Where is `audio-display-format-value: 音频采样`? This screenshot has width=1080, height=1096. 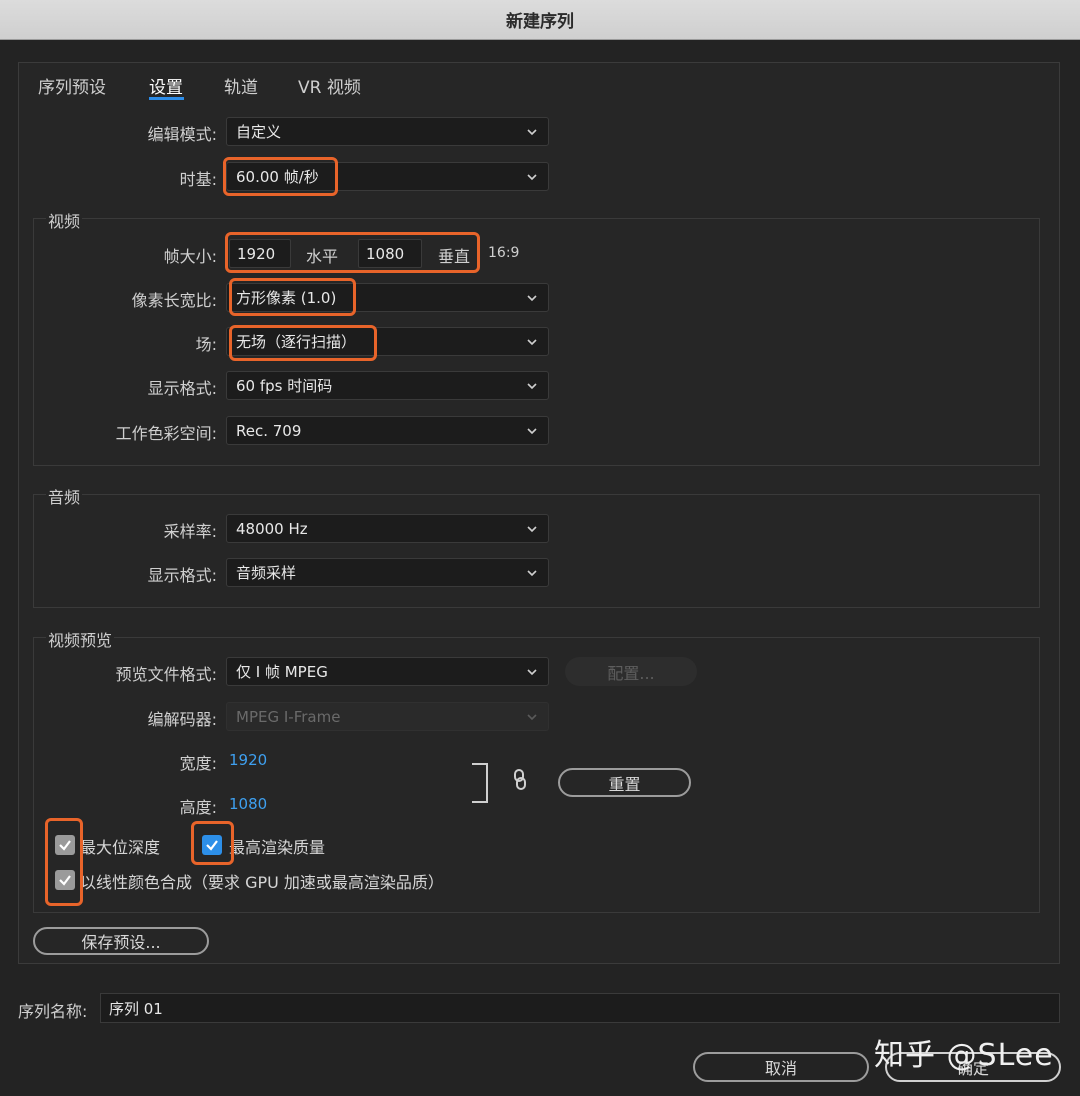
audio-display-format-value: 音频采样 is located at coordinates (266, 573).